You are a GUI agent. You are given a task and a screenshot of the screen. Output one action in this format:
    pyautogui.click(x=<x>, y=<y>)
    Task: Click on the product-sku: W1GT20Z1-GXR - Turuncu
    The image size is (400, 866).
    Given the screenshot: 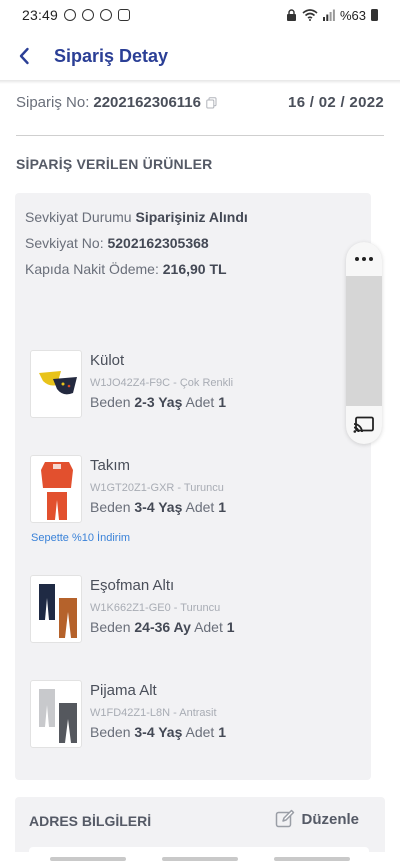 What is the action you would take?
    pyautogui.click(x=157, y=488)
    